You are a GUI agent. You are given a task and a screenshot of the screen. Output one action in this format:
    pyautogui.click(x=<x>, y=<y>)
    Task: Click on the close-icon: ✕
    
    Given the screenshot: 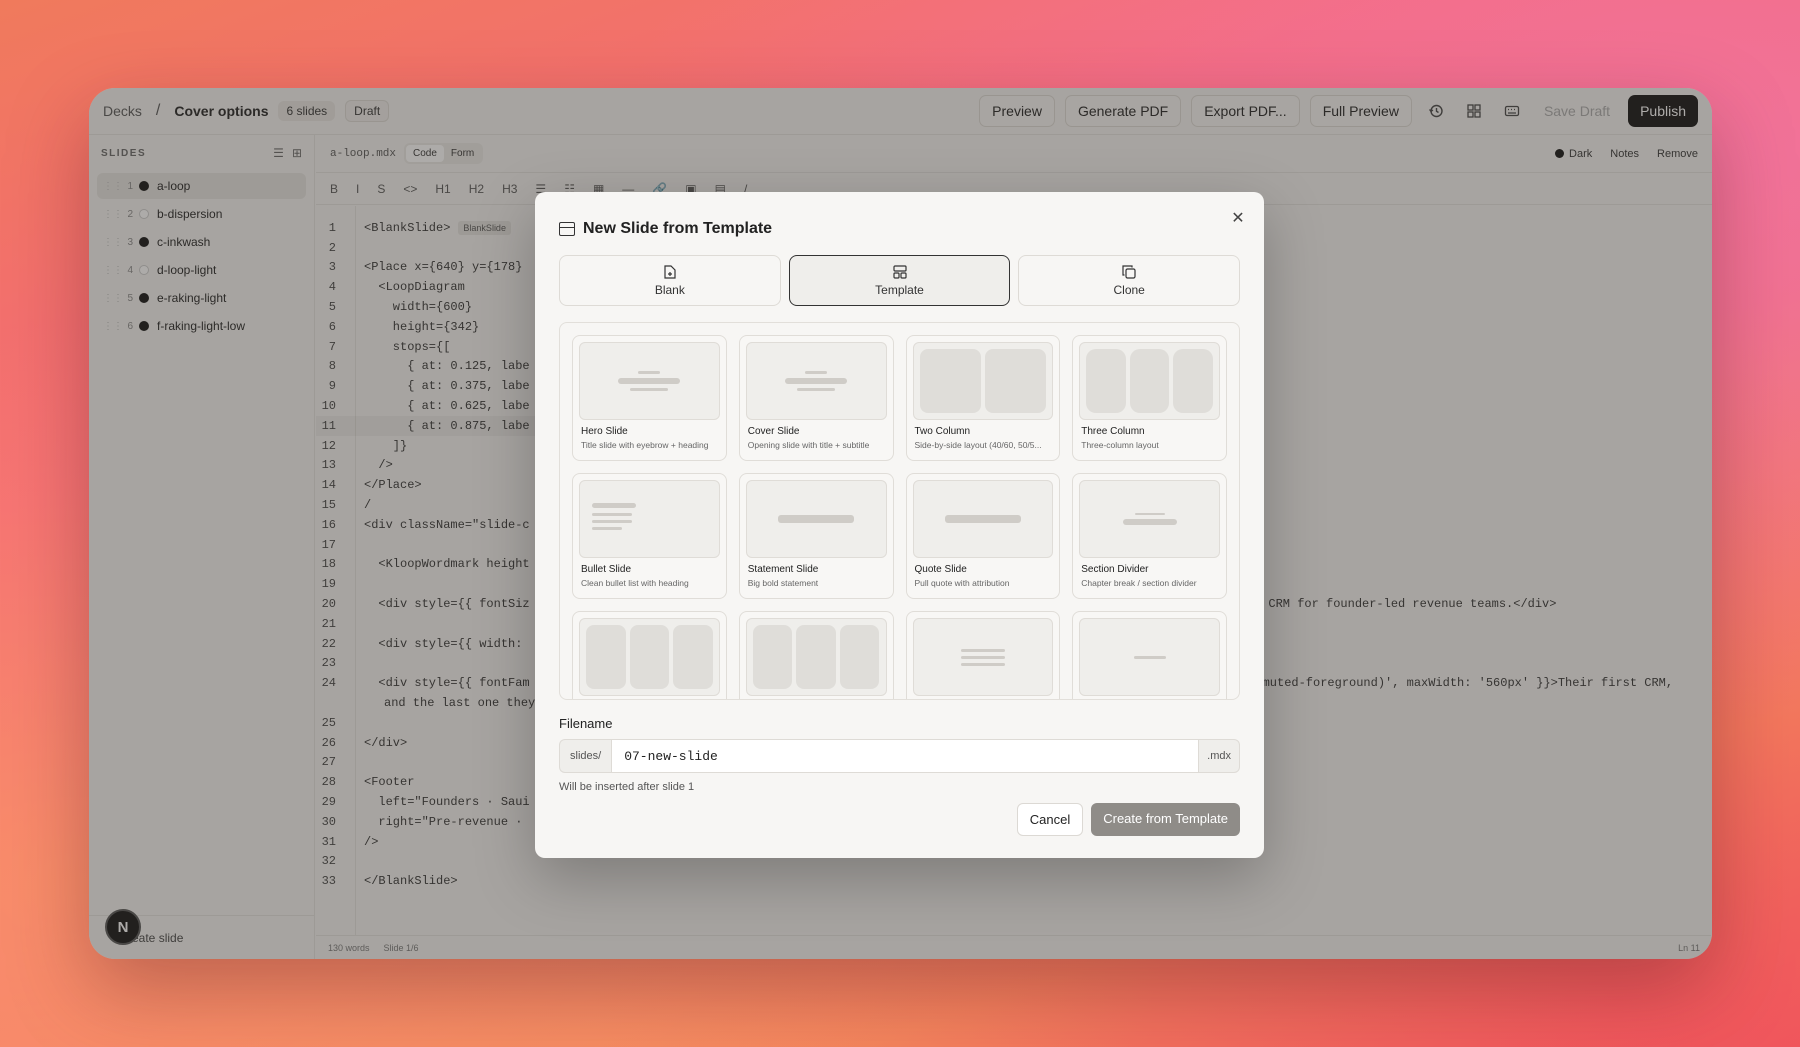 What is the action you would take?
    pyautogui.click(x=1238, y=218)
    